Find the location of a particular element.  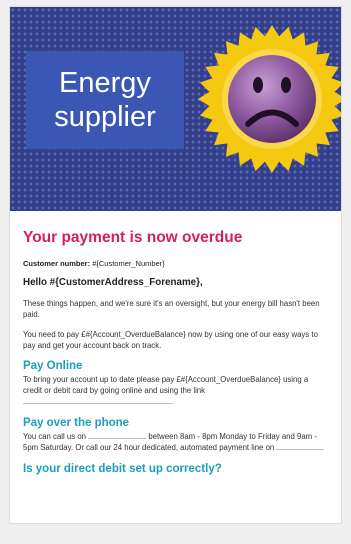

overdue-headline: Your payment is now overdue is located at coordinates (133, 237).